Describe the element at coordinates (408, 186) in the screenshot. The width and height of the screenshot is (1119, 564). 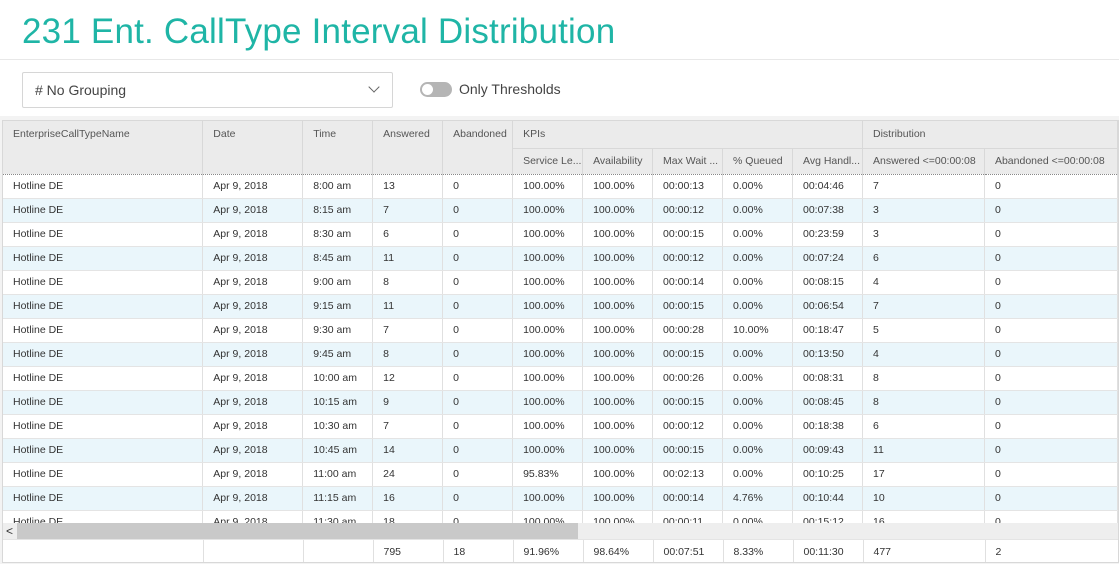
I see `cell-answered: 13` at that location.